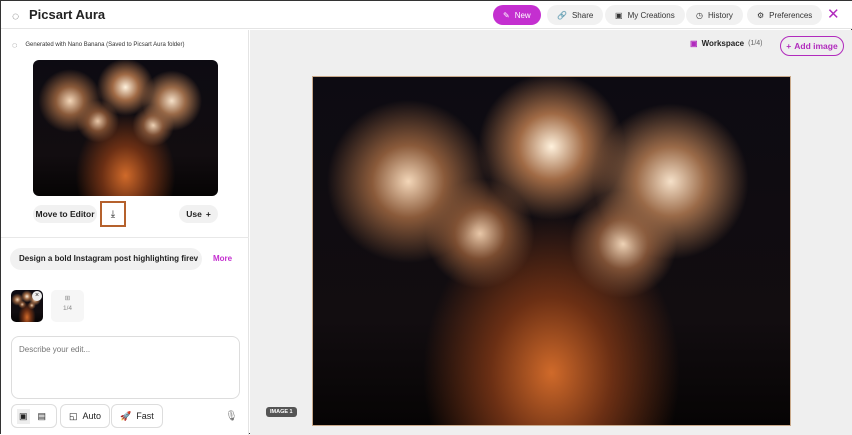 The height and width of the screenshot is (435, 852). Describe the element at coordinates (582, 15) in the screenshot. I see `share-label: Share` at that location.